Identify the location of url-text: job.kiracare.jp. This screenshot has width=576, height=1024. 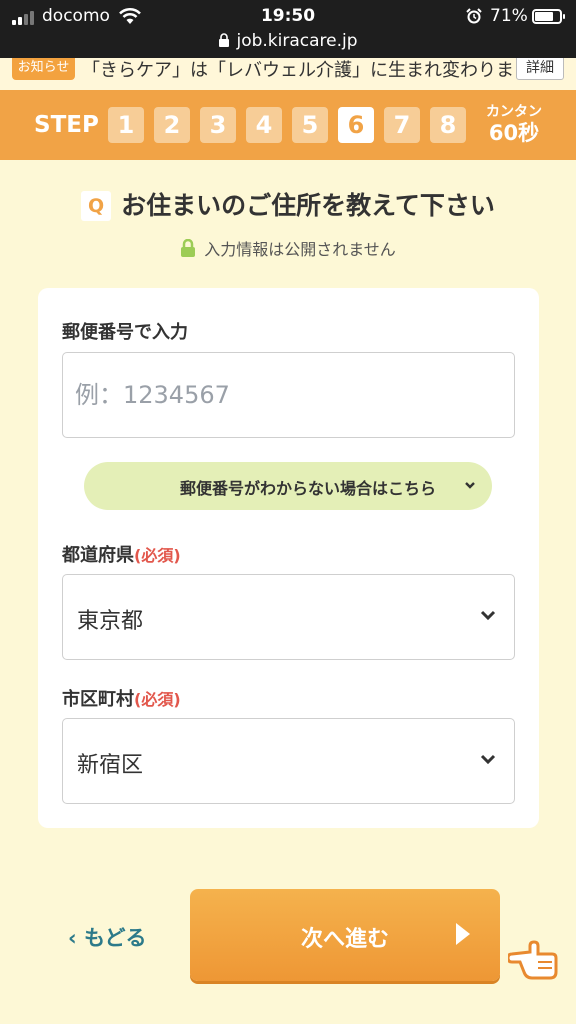
(297, 41).